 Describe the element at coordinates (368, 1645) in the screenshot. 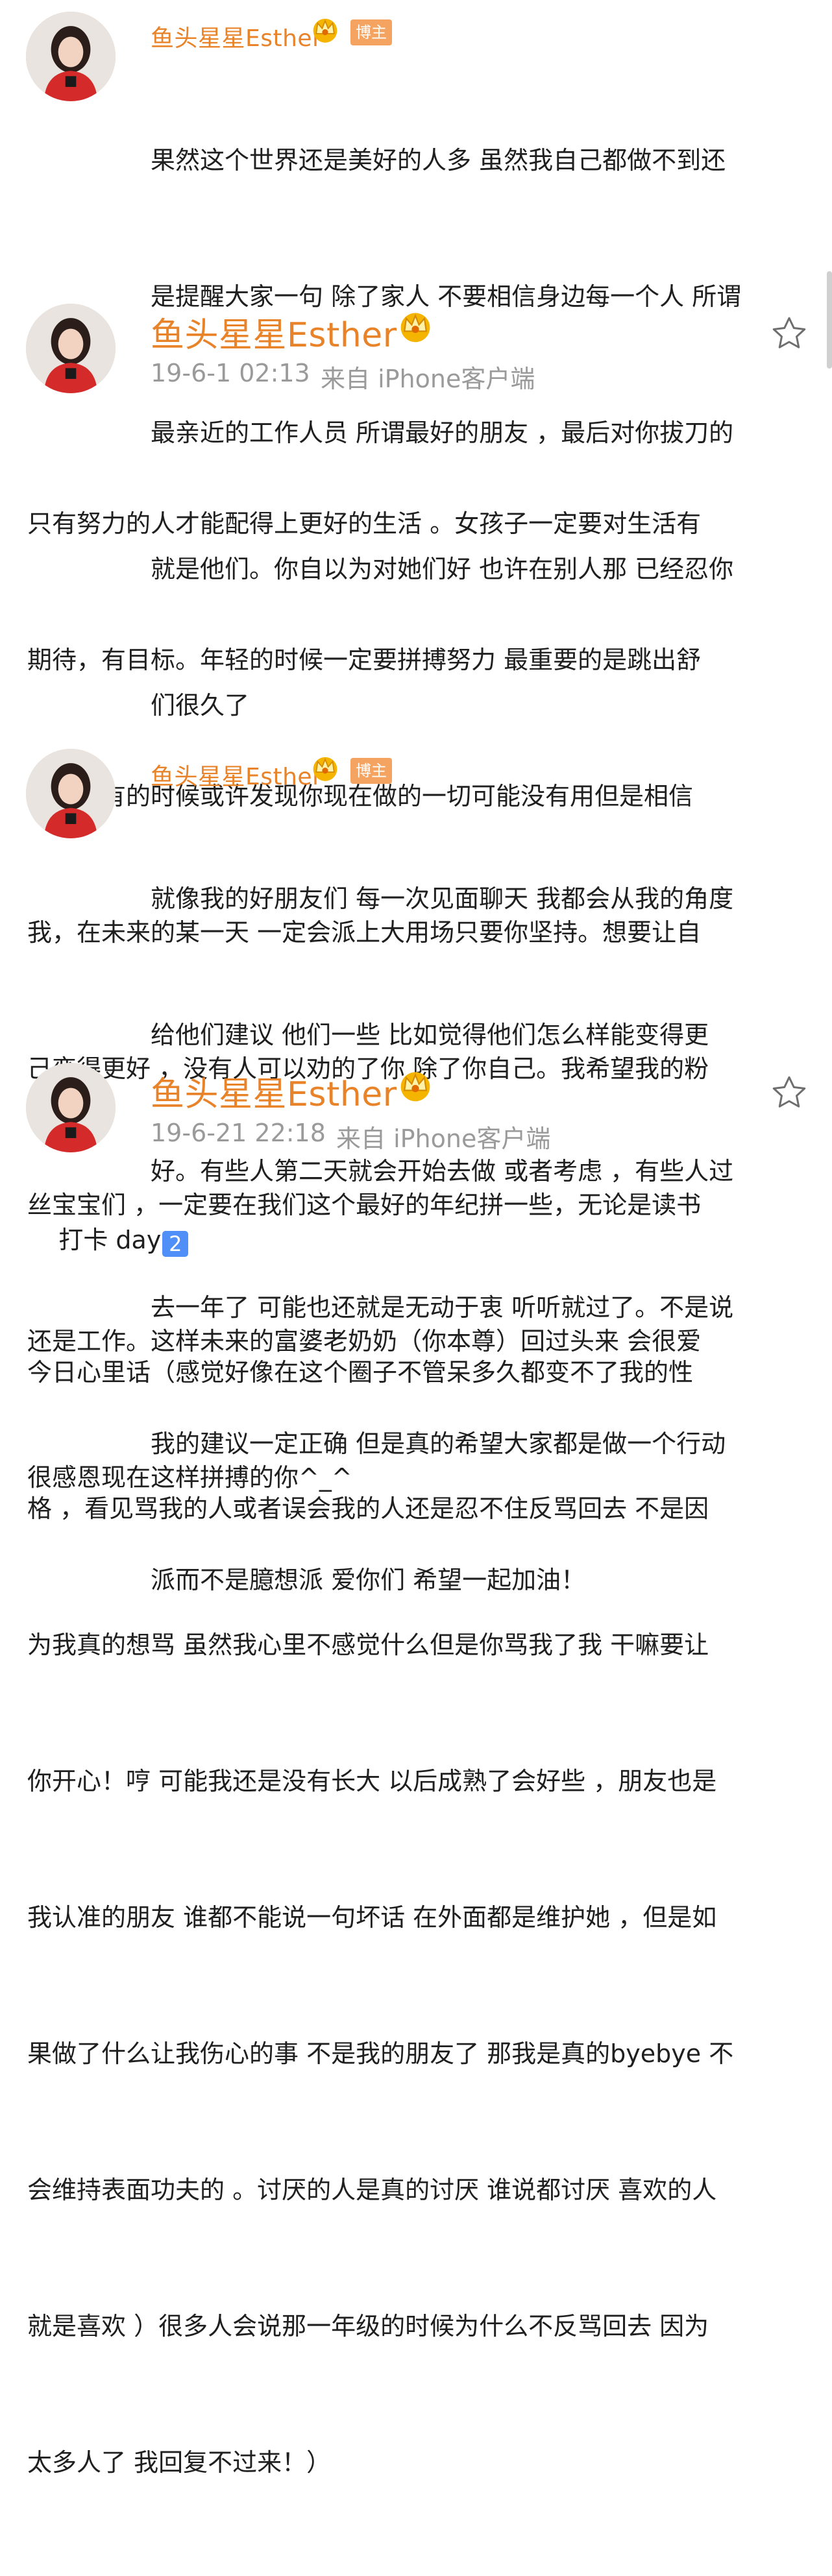

I see `text-line: 为我真的想骂 虽然我心里不感觉什么但是你骂我了我 干嘛要让` at that location.